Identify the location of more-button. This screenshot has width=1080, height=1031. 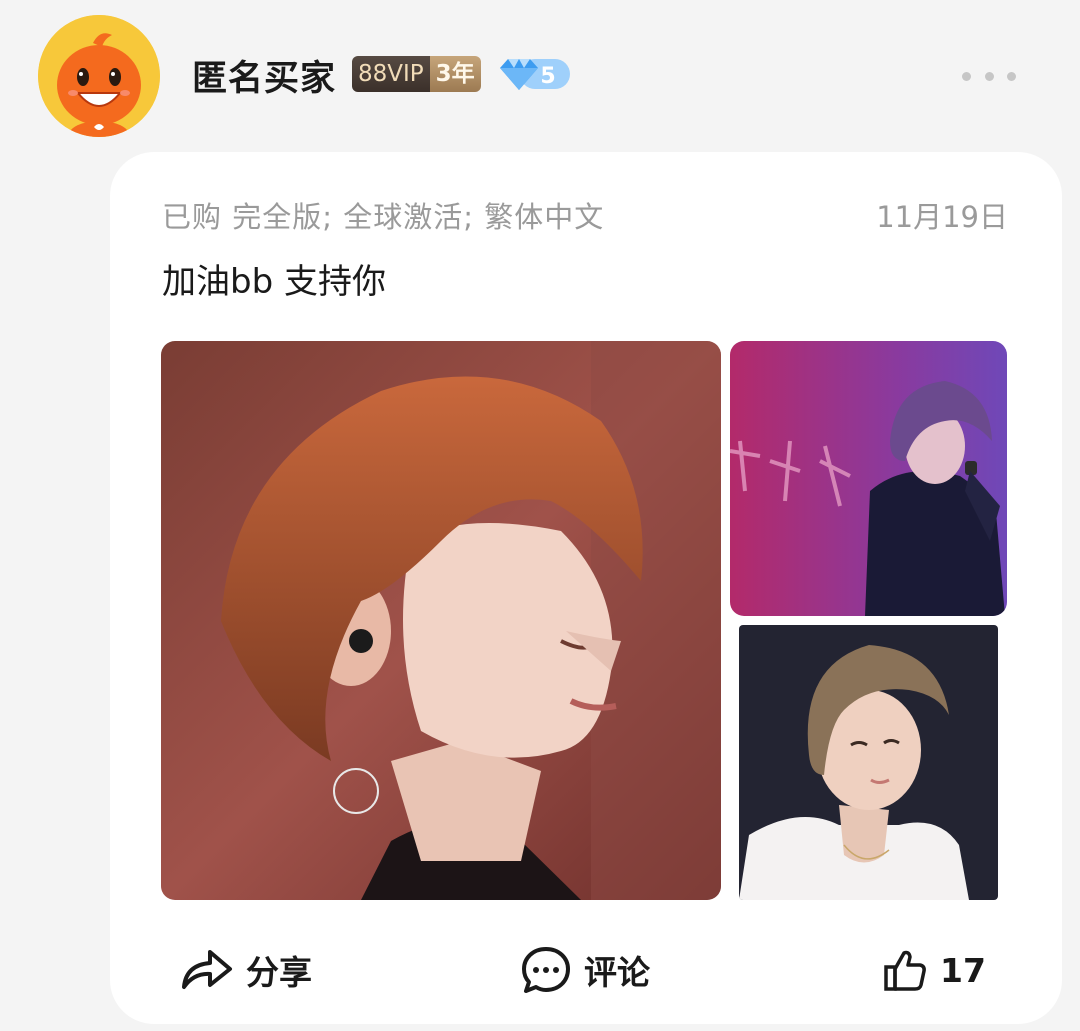
(989, 76).